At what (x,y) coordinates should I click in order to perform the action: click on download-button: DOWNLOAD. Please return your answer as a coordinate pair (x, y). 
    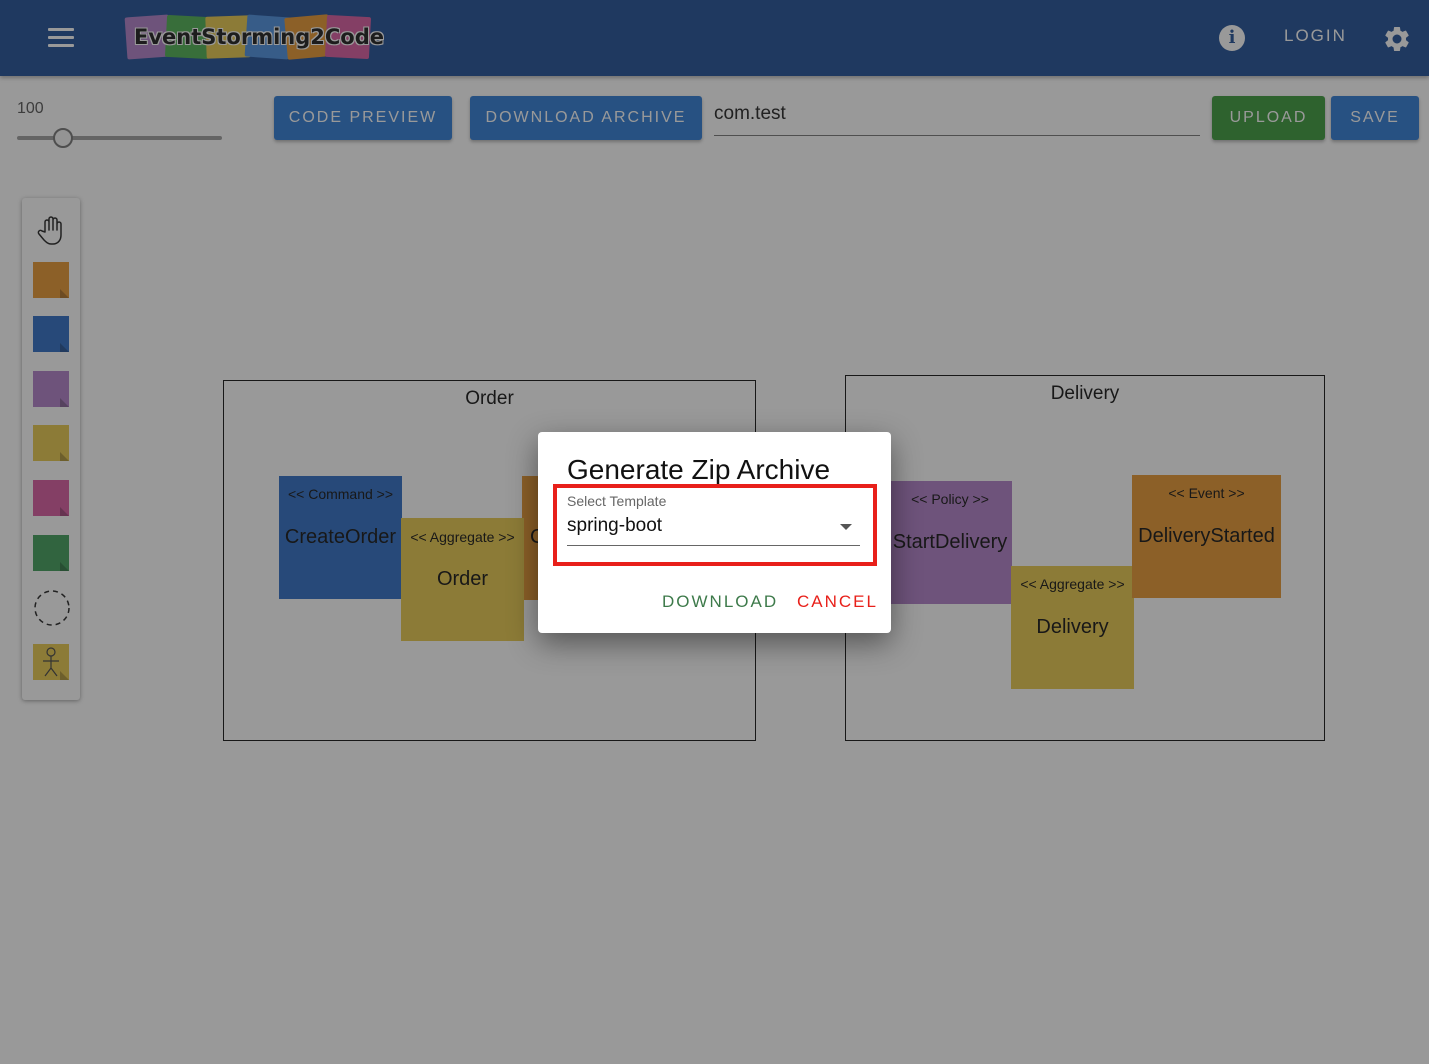
    Looking at the image, I should click on (720, 602).